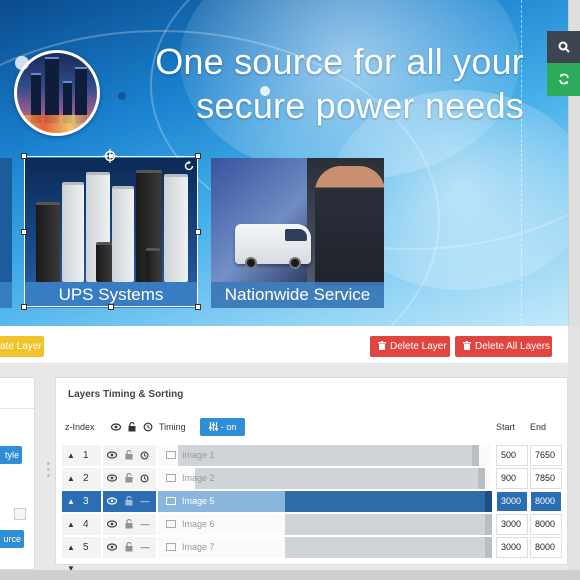 The height and width of the screenshot is (580, 580). What do you see at coordinates (49, 472) in the screenshot?
I see `panel-drag-grip` at bounding box center [49, 472].